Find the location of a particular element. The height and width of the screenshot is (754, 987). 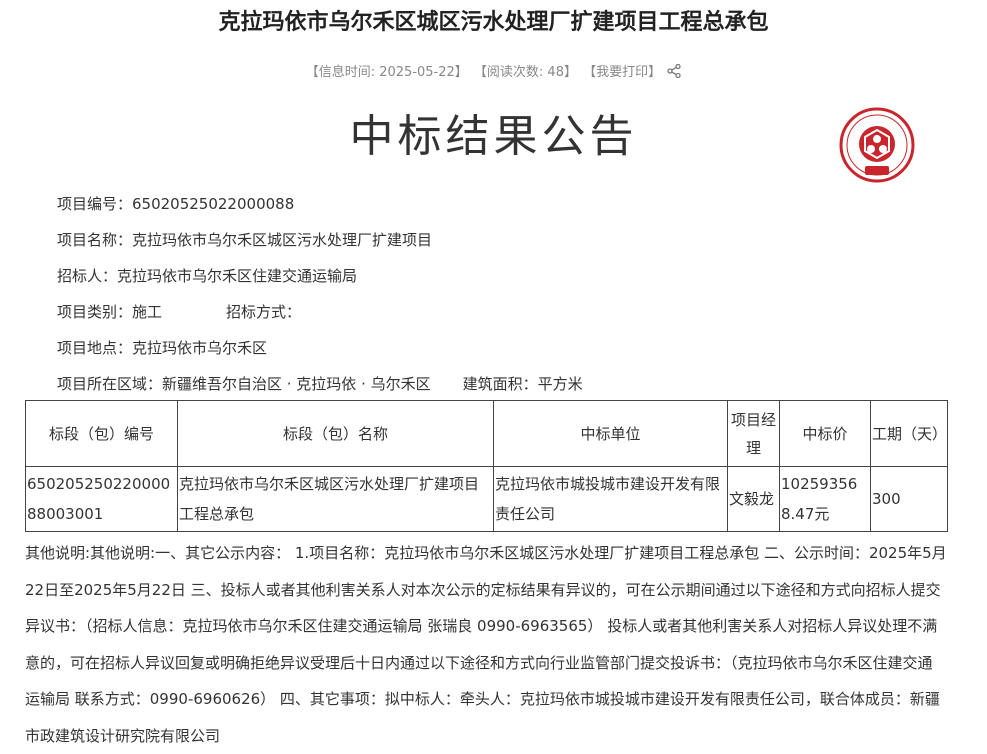

certification-stamp-icon is located at coordinates (877, 145).